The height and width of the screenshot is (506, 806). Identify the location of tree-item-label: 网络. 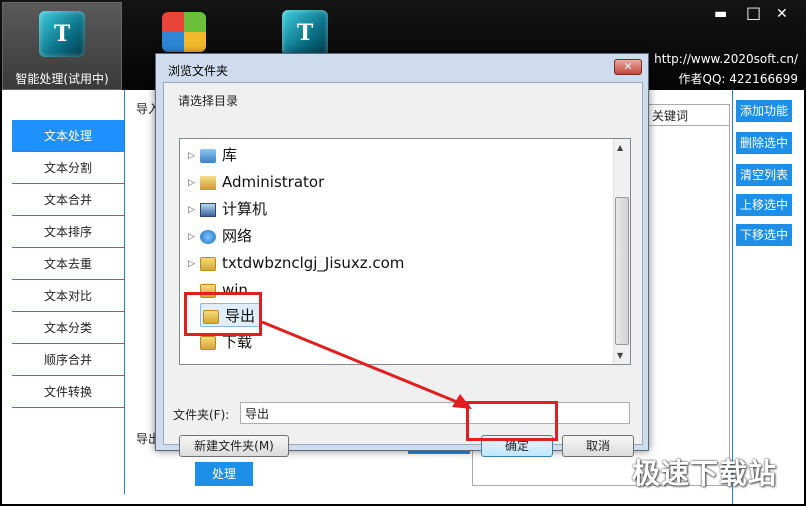
(237, 236).